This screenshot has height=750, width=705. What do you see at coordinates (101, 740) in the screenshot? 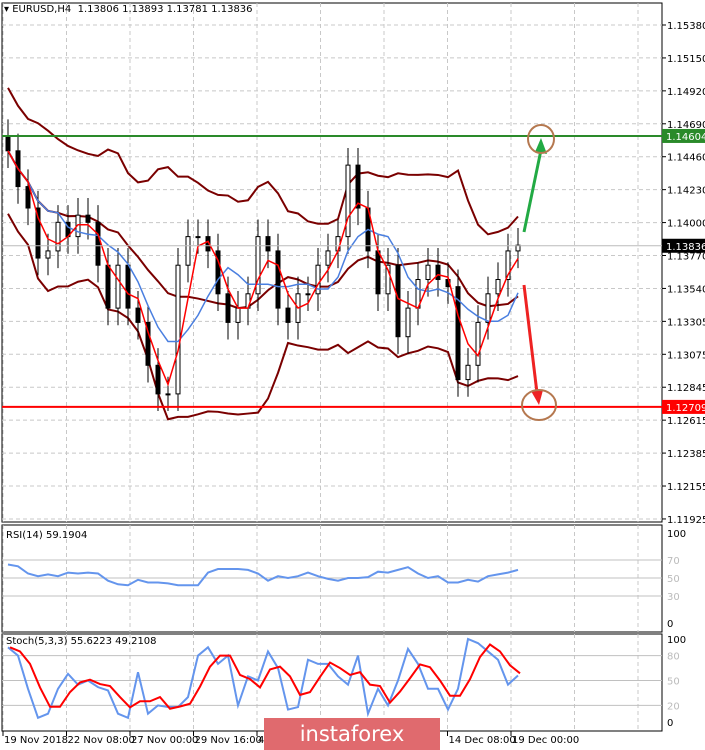
I see `time-axis-label: 22 Nov 08:00` at bounding box center [101, 740].